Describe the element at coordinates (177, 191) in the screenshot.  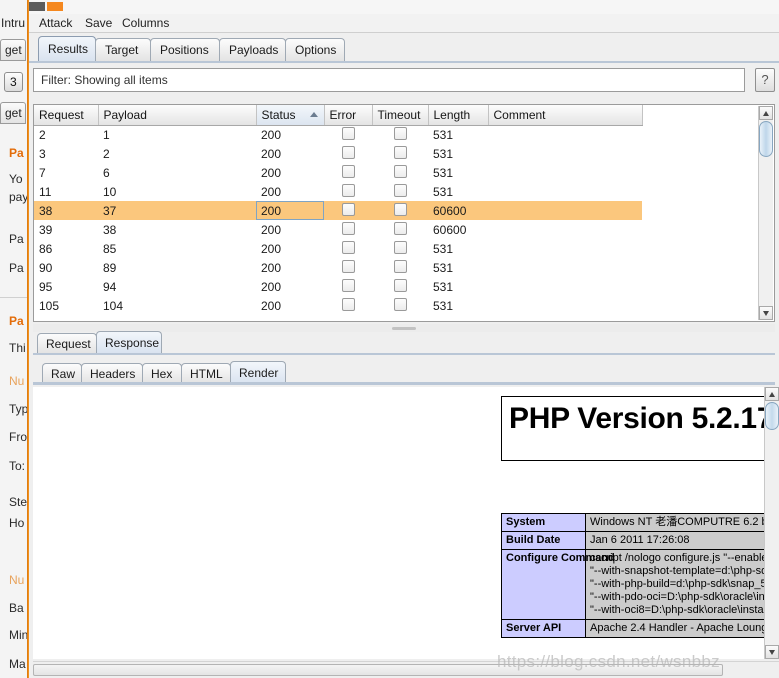
I see `cell-payload: 10` at that location.